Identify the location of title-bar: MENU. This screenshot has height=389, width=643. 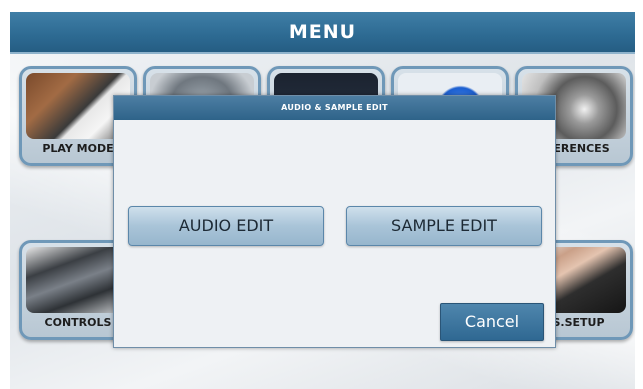
(322, 33).